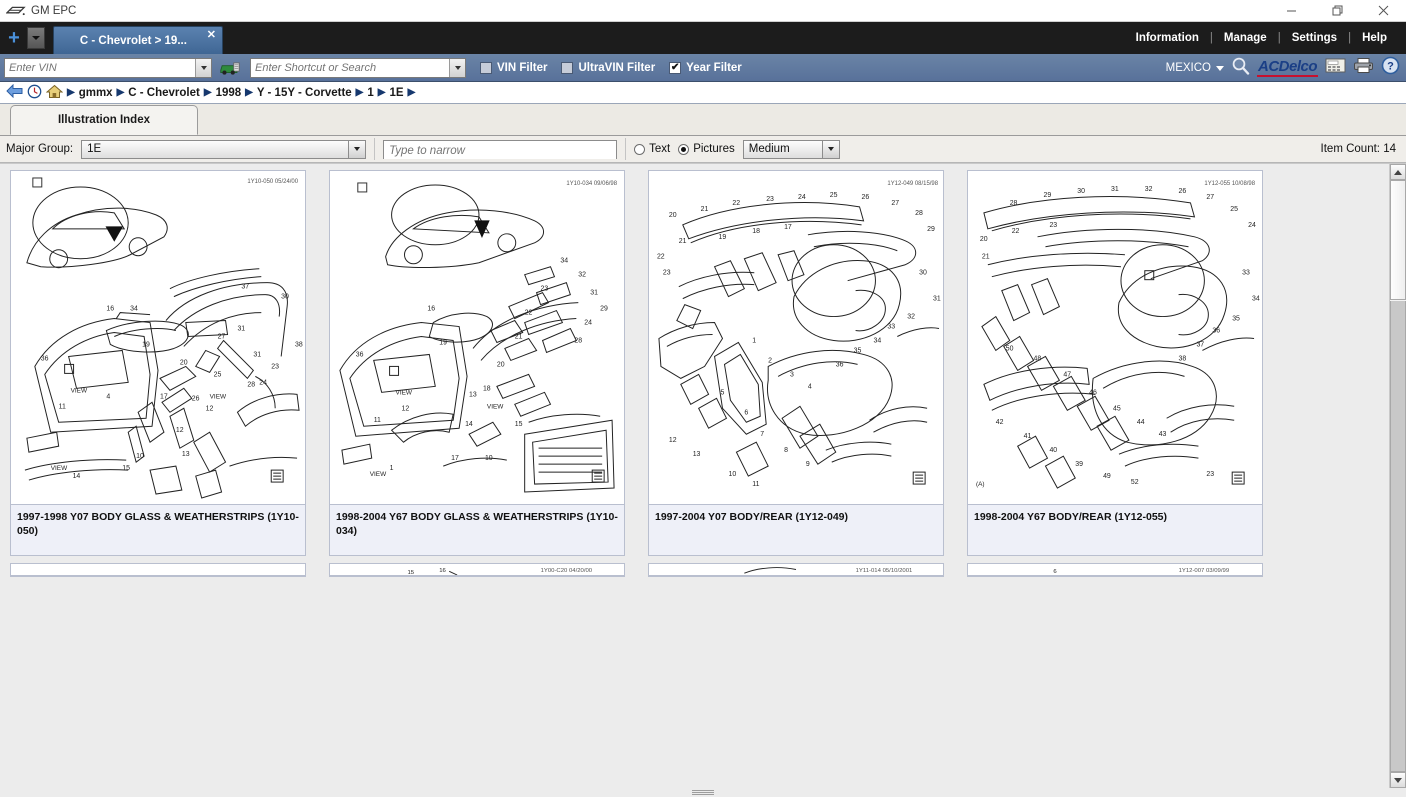 The width and height of the screenshot is (1406, 797). What do you see at coordinates (1079, 464) in the screenshot?
I see `svg-text: 39` at bounding box center [1079, 464].